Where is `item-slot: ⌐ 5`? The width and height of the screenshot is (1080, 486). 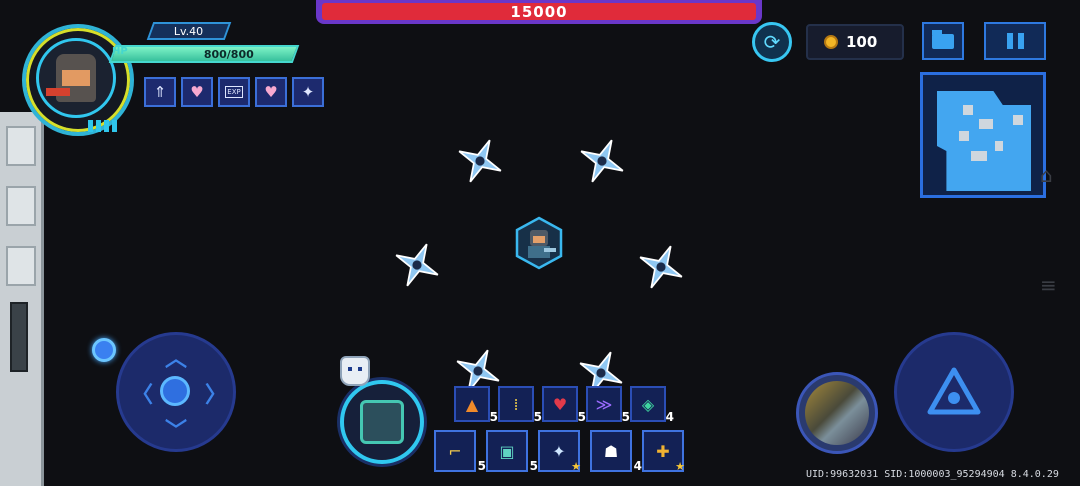
item-slot: ⌐ 5 is located at coordinates (460, 451).